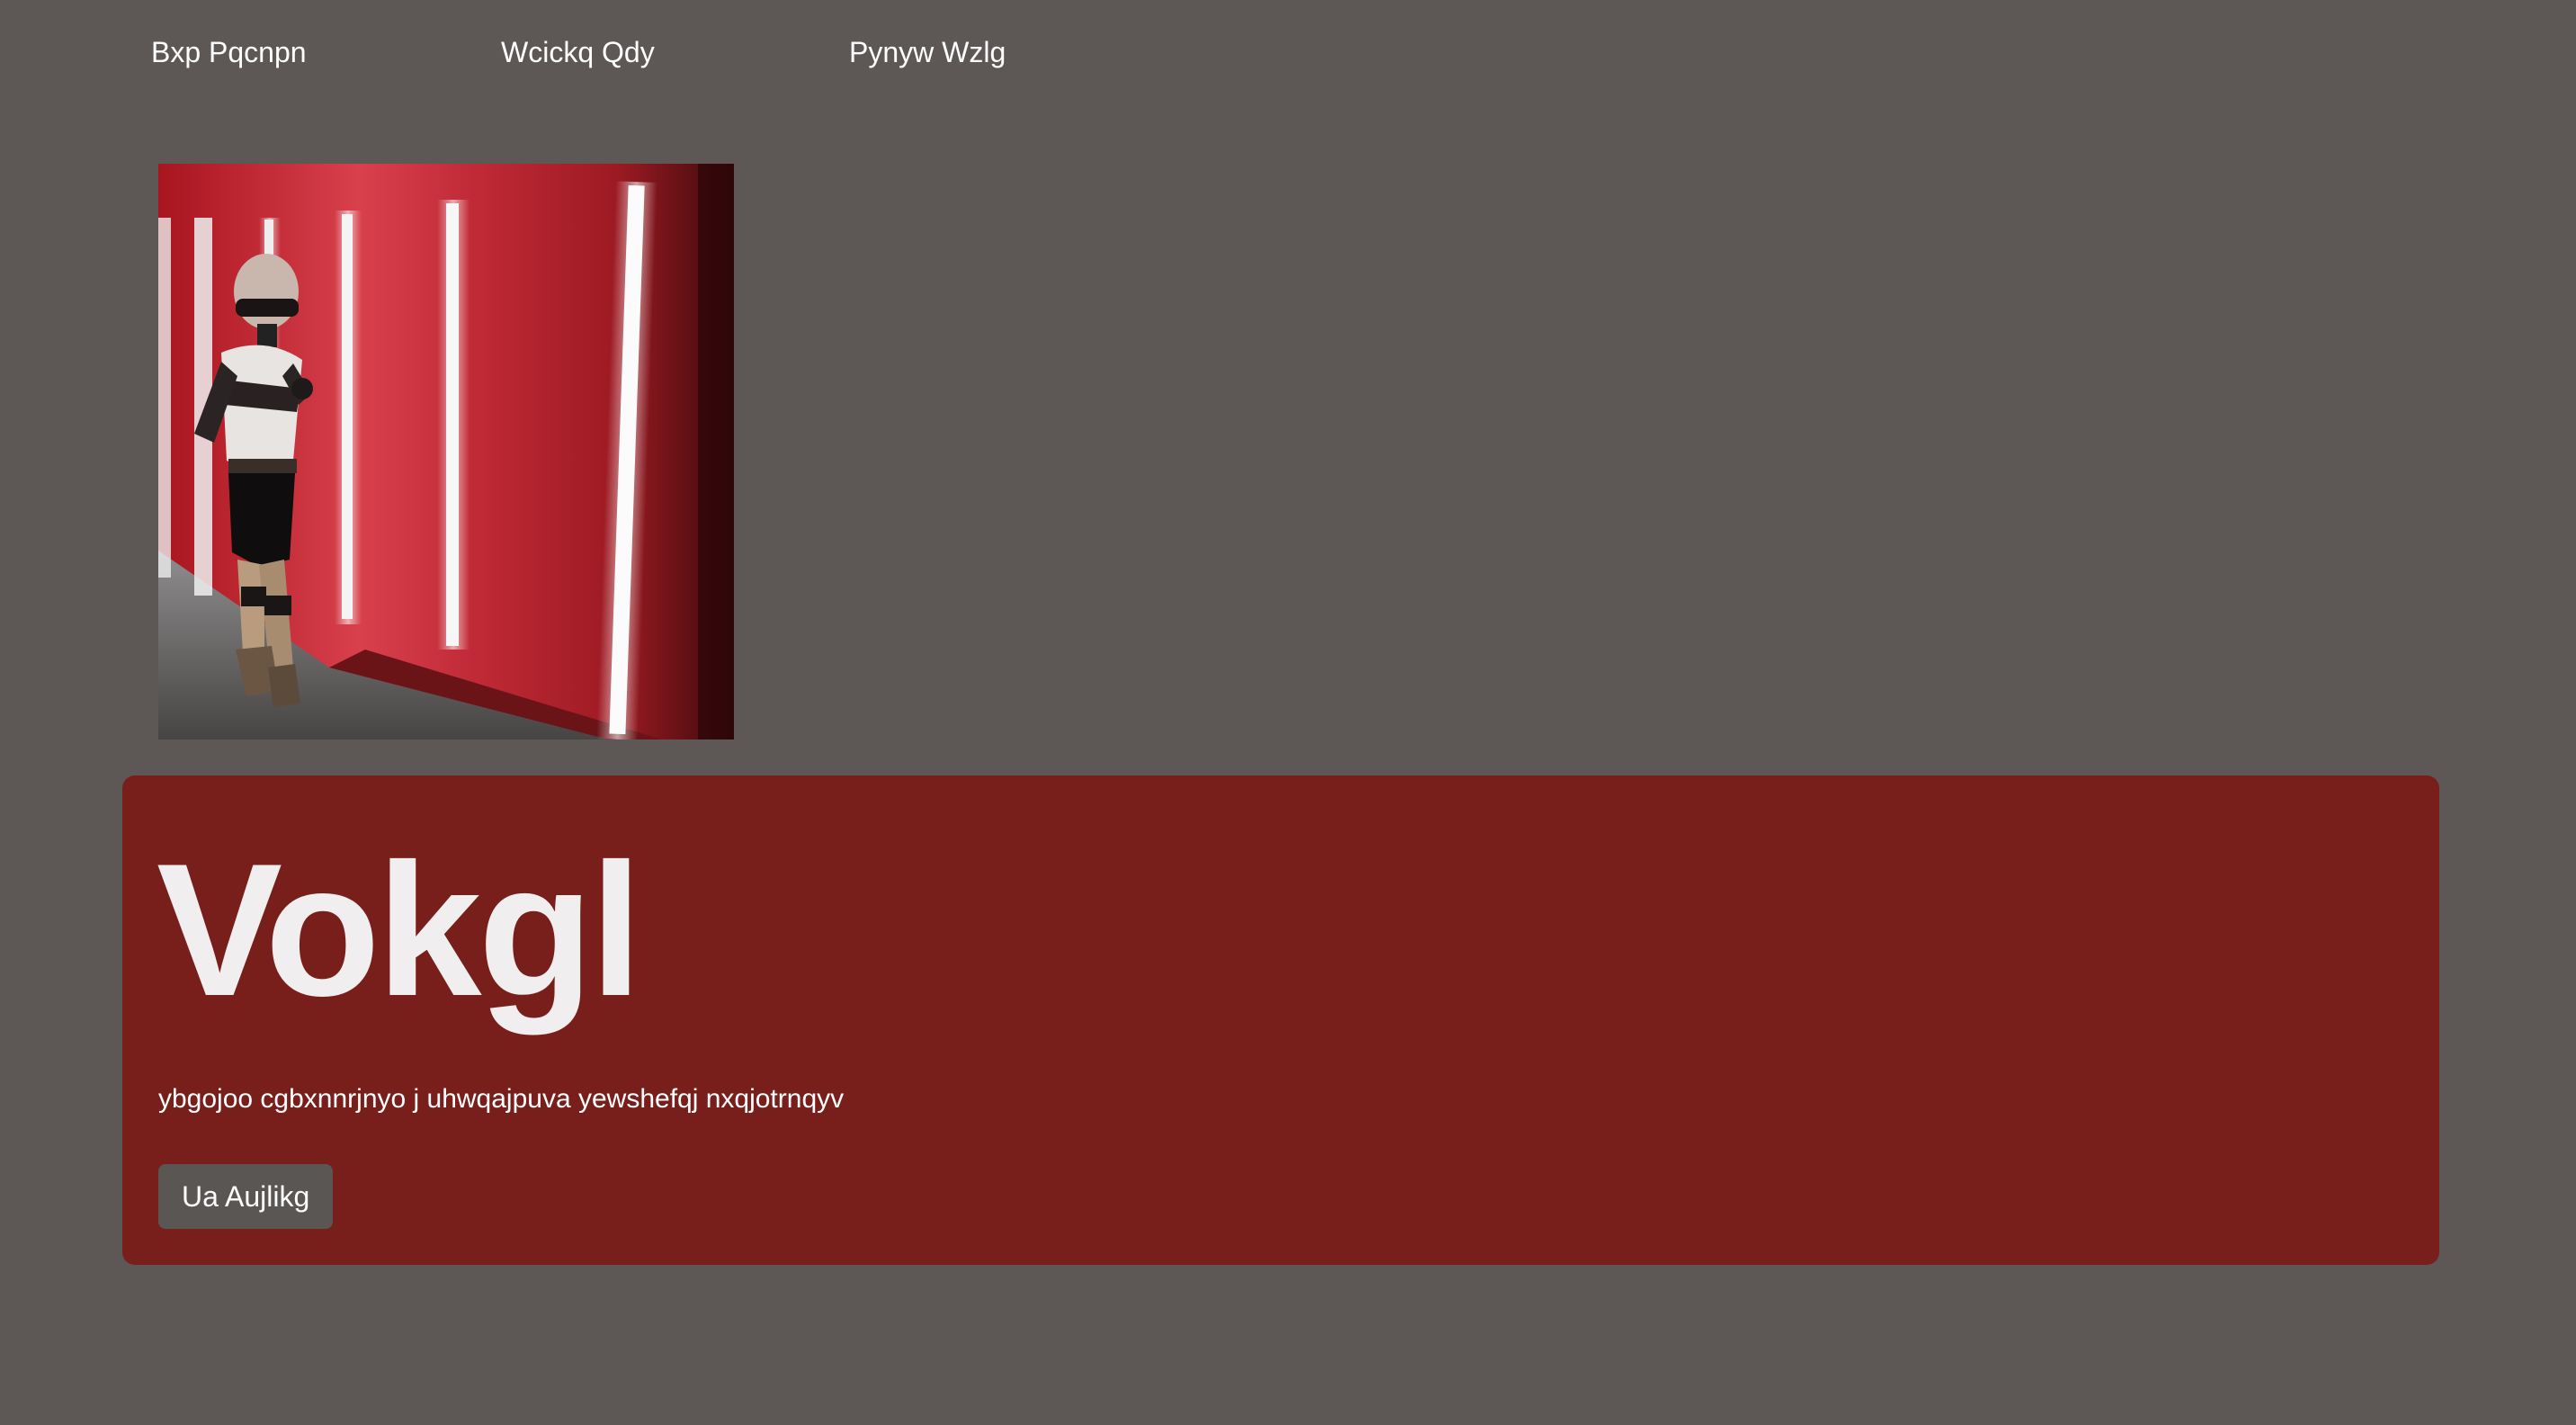 The width and height of the screenshot is (2576, 1425). Describe the element at coordinates (246, 1196) in the screenshot. I see `card-action-button: Ua Aujlikg` at that location.